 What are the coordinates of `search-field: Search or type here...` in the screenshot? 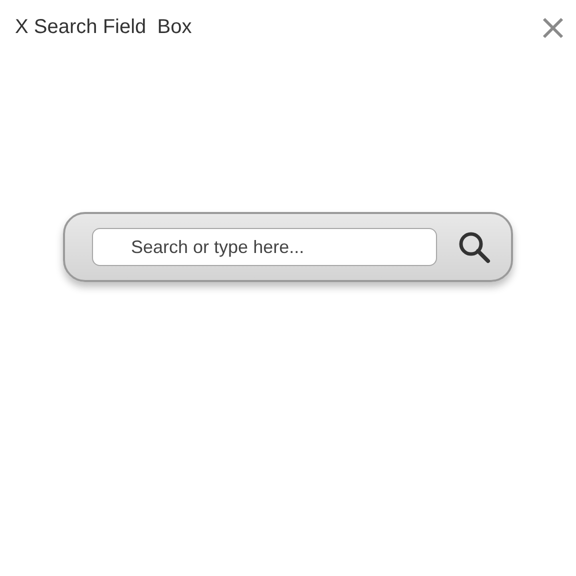 It's located at (264, 247).